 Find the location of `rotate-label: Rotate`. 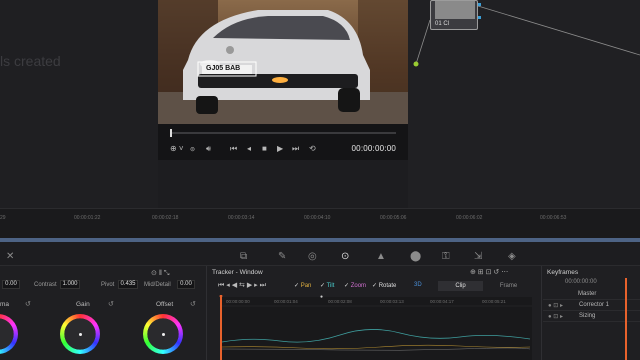

rotate-label: Rotate is located at coordinates (387, 286).